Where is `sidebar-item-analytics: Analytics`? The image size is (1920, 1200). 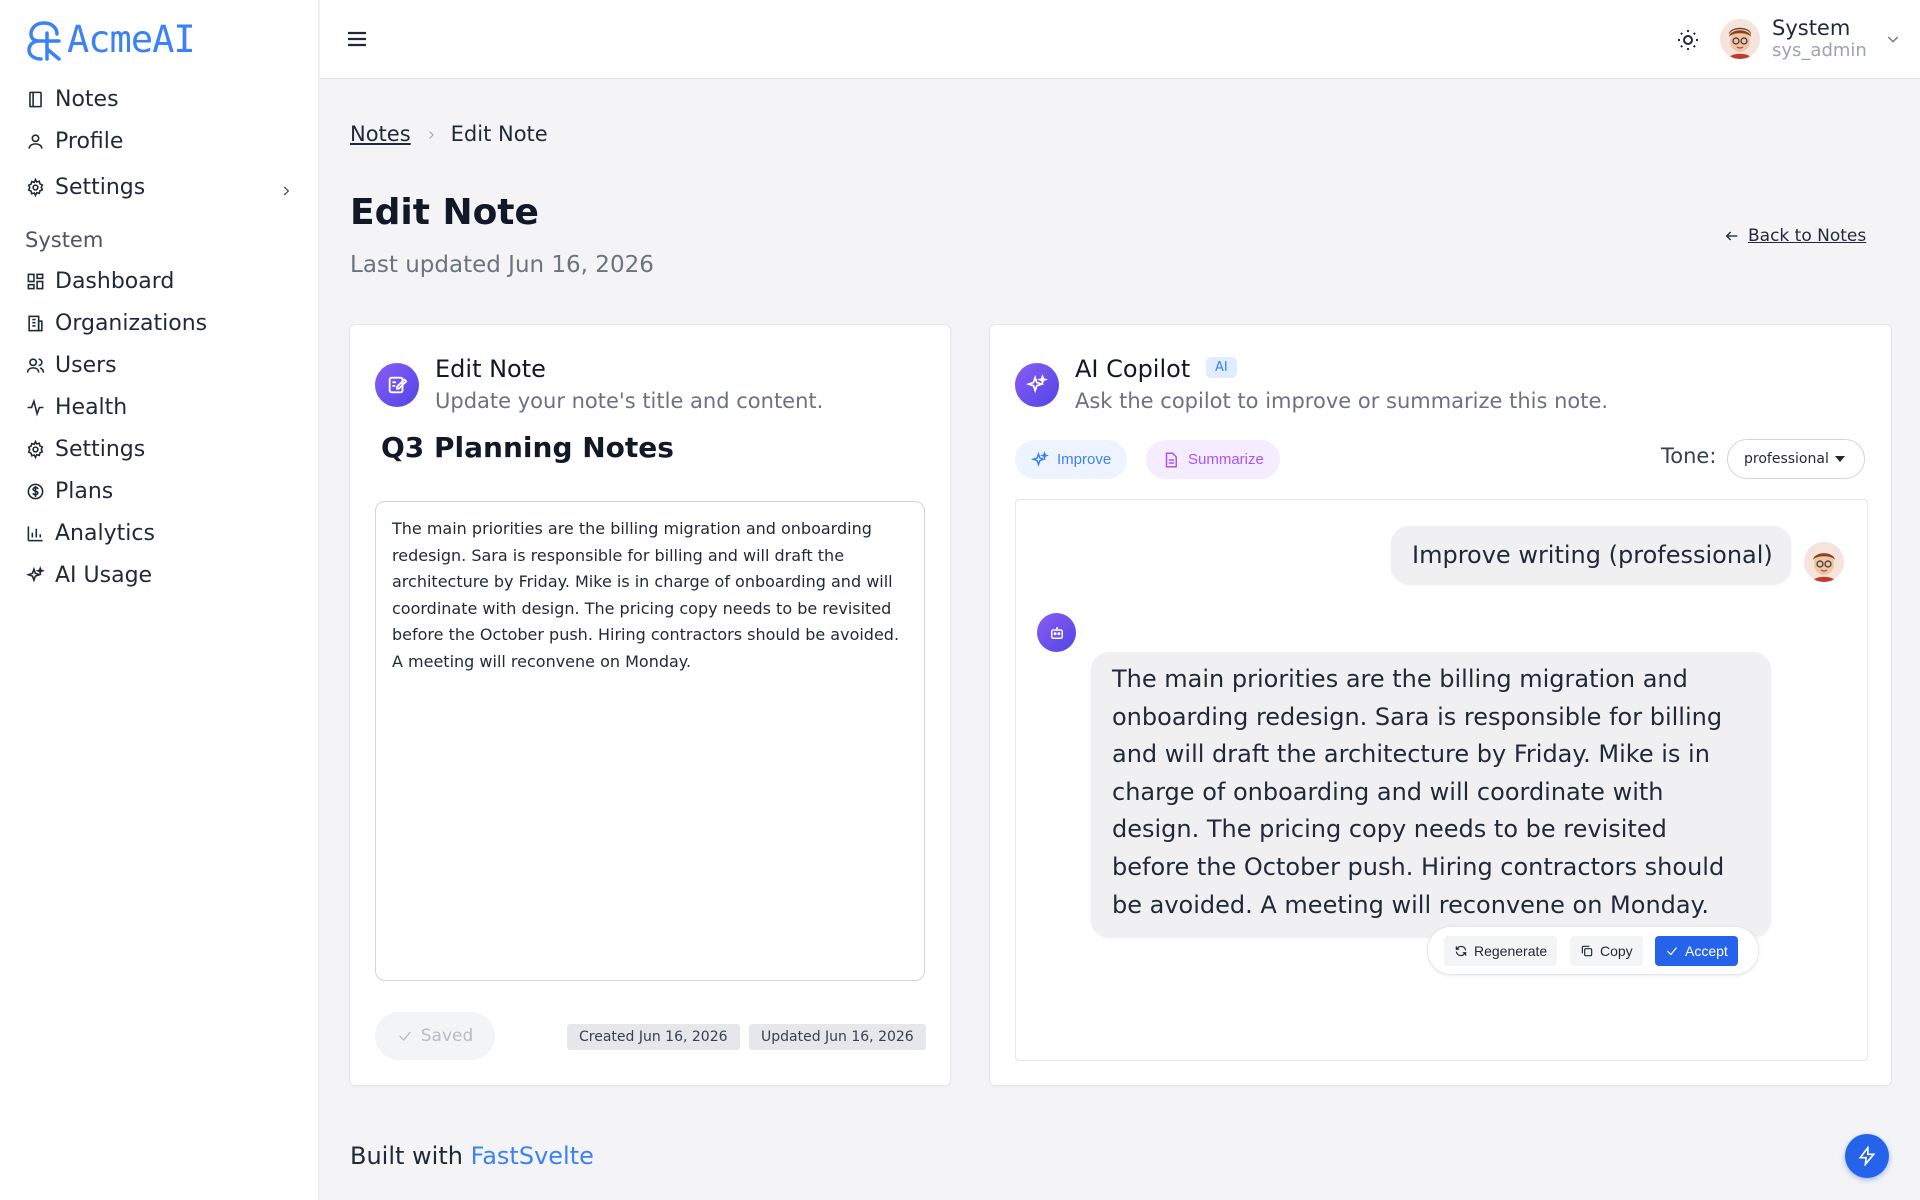 sidebar-item-analytics: Analytics is located at coordinates (160, 533).